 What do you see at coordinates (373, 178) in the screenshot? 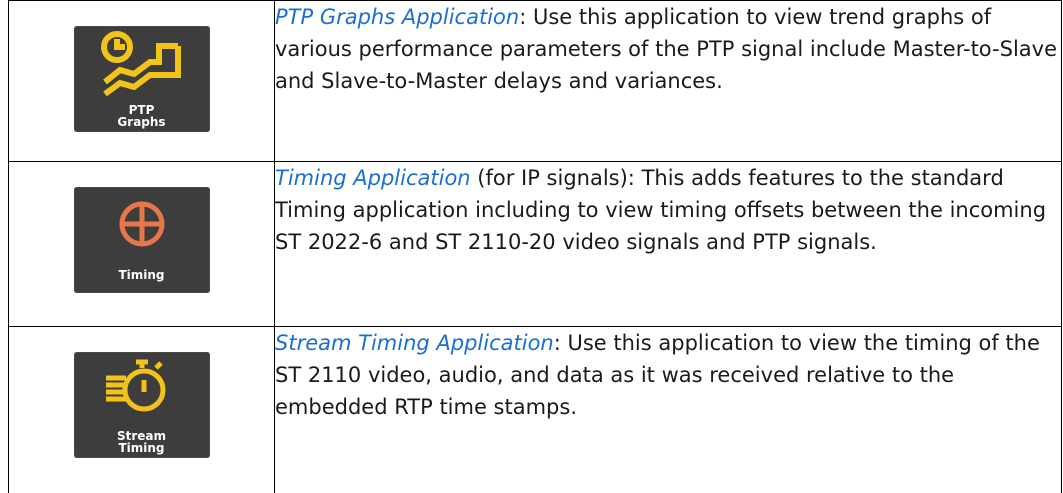
I see `timing-link: Timing Application` at bounding box center [373, 178].